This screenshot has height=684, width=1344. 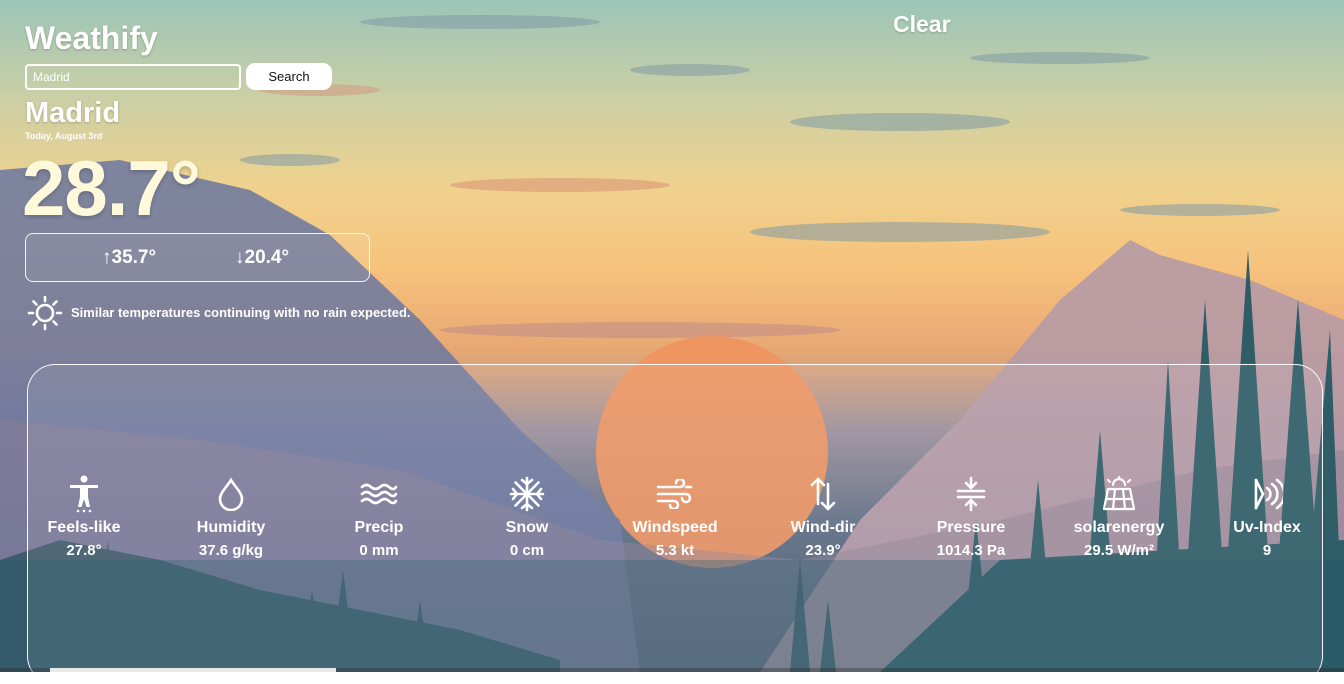 What do you see at coordinates (379, 550) in the screenshot?
I see `stat-value: 0 mm` at bounding box center [379, 550].